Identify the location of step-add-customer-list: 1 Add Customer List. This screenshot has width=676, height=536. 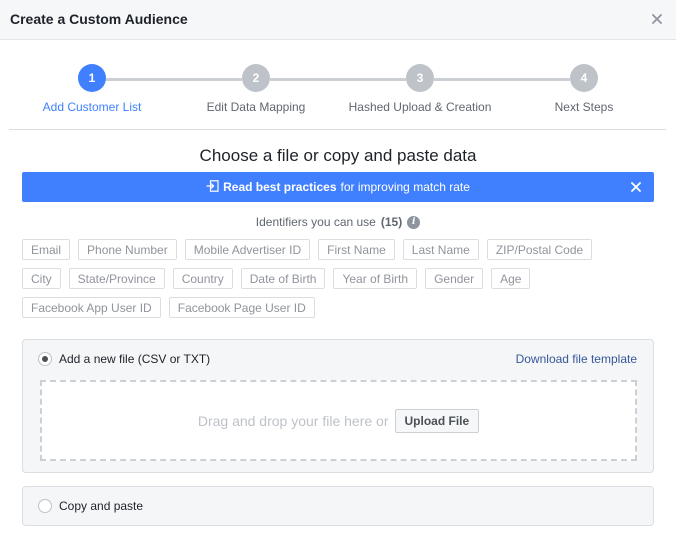
(92, 89).